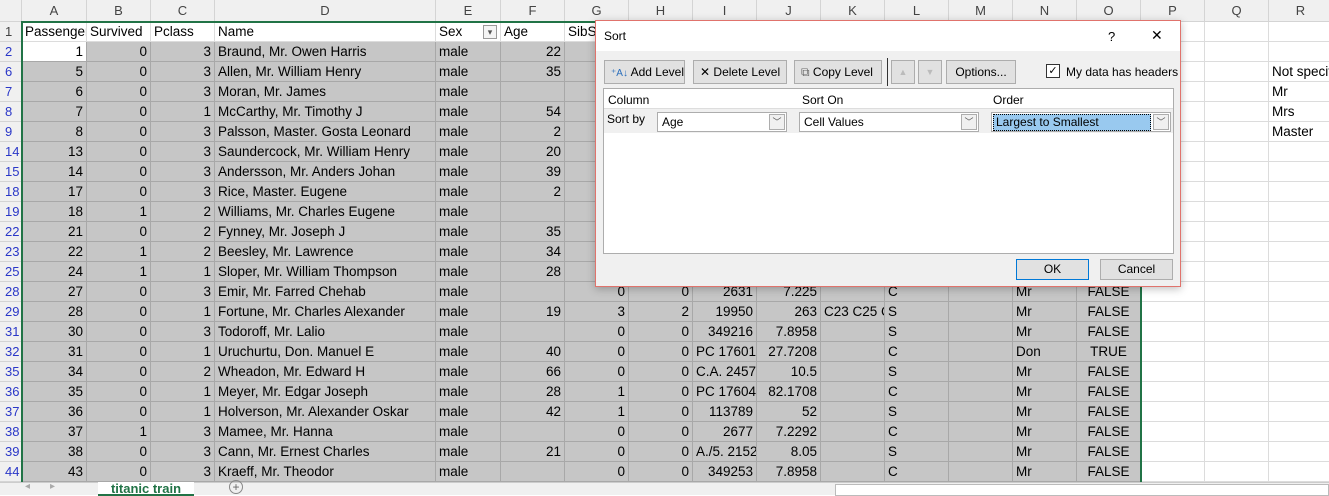  I want to click on cell-c6: 3, so click(183, 72).